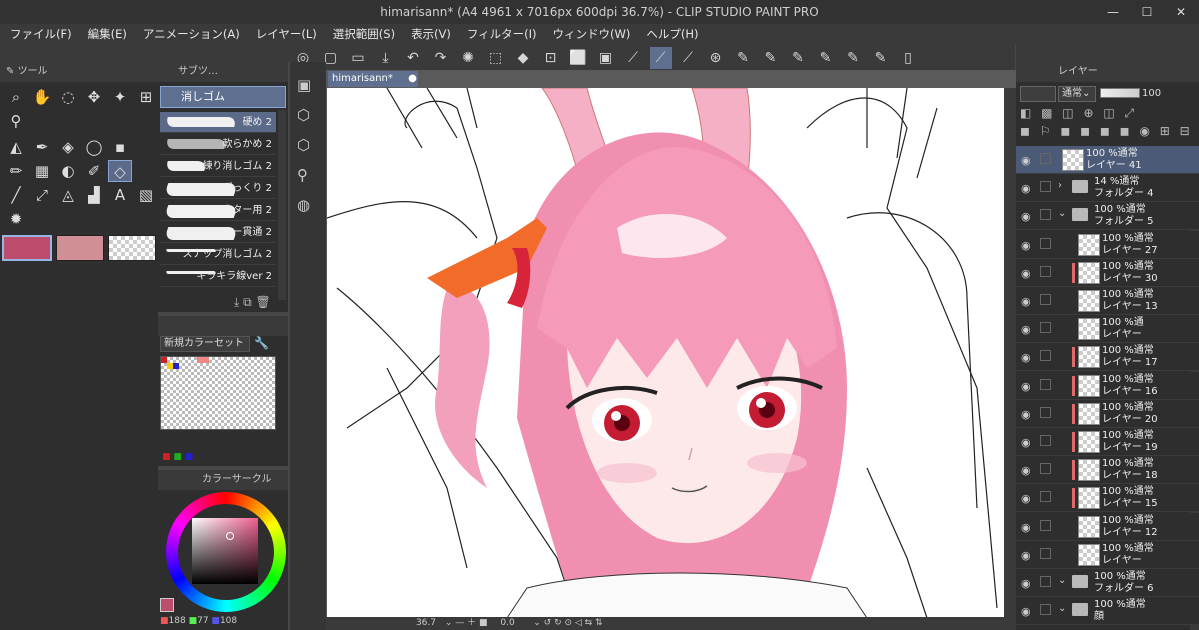 This screenshot has width=1199, height=630. Describe the element at coordinates (120, 195) in the screenshot. I see `text-tool-icon: A` at that location.